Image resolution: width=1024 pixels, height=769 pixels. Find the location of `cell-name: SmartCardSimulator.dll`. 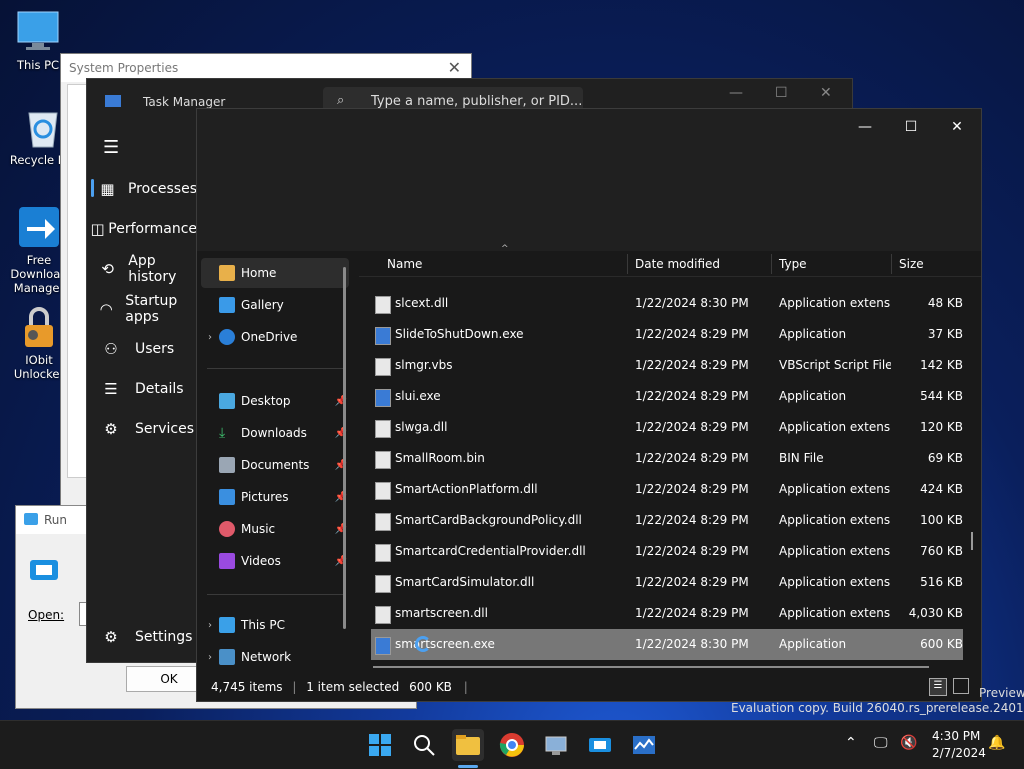

cell-name: SmartCardSimulator.dll is located at coordinates (465, 582).